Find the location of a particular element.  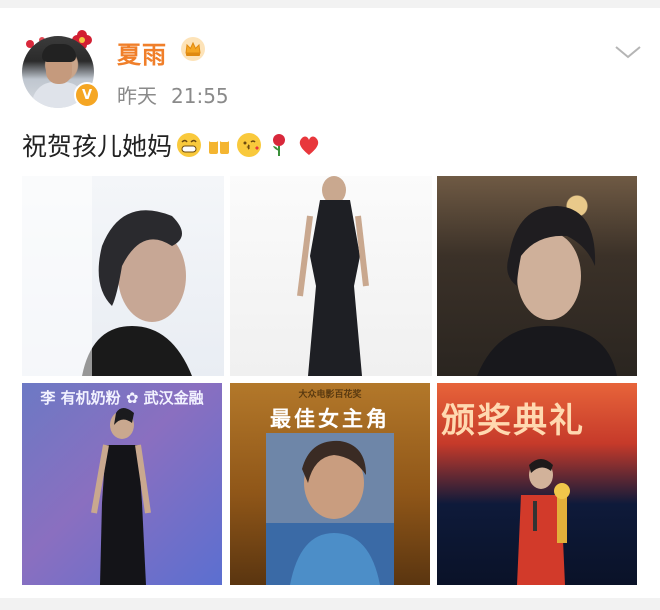

post-day: 昨天 is located at coordinates (137, 96).